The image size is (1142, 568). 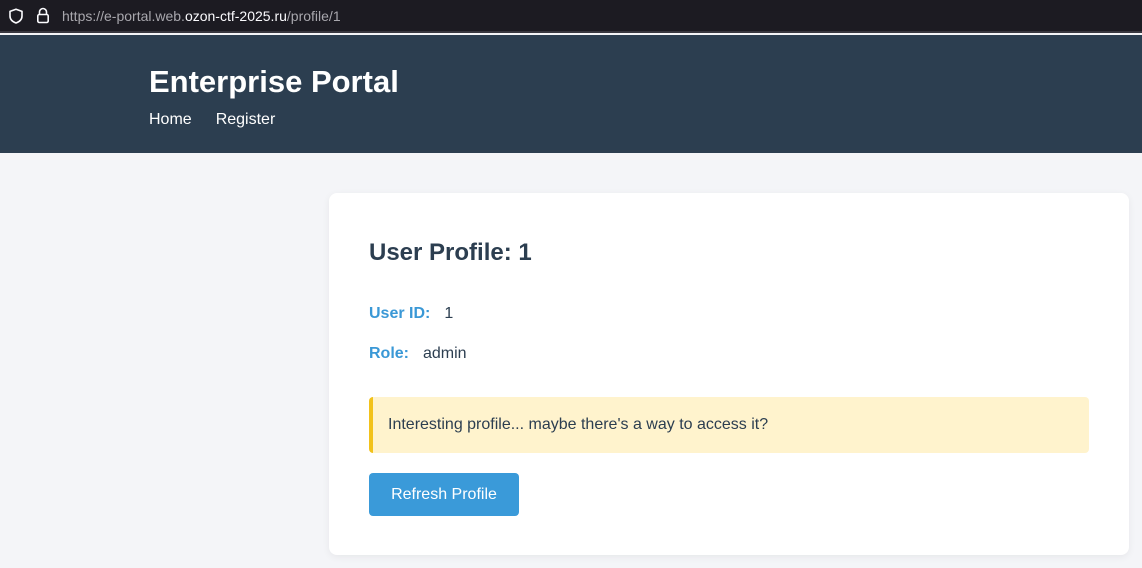 I want to click on refresh-profile-button: Refresh Profile, so click(x=444, y=494).